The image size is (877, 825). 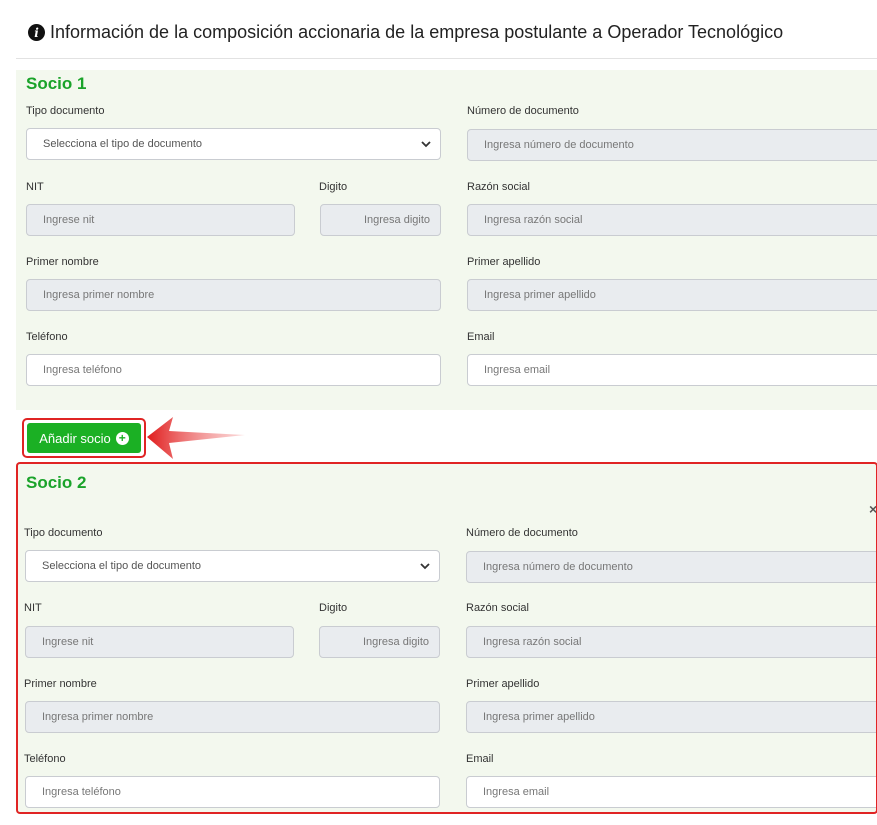 I want to click on add-socio-label: Añadir socio, so click(x=75, y=438).